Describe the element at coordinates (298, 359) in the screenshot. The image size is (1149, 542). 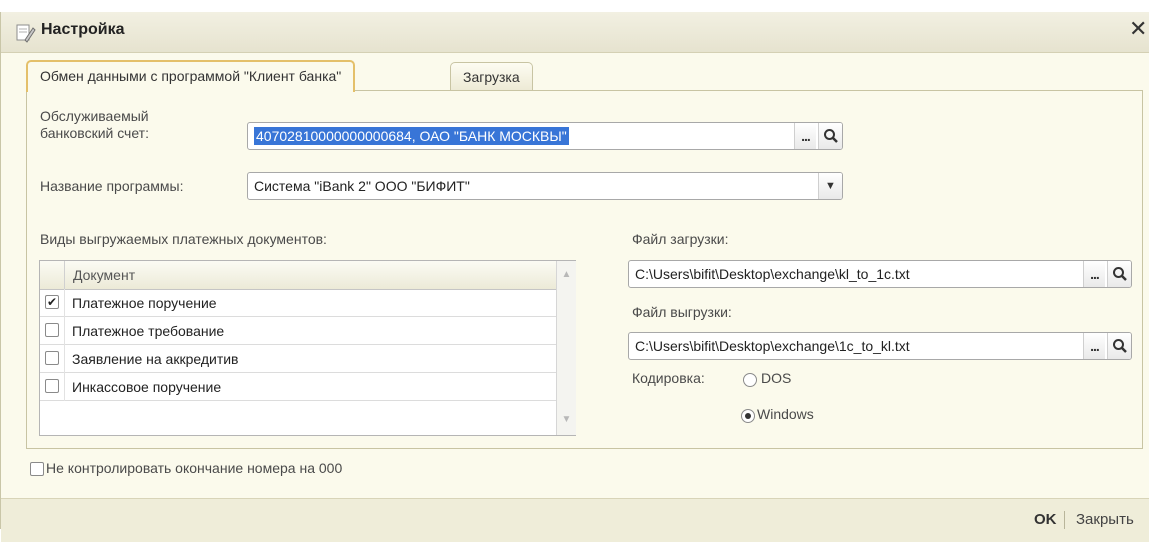
I see `table-row: Заявление на аккредитив` at that location.